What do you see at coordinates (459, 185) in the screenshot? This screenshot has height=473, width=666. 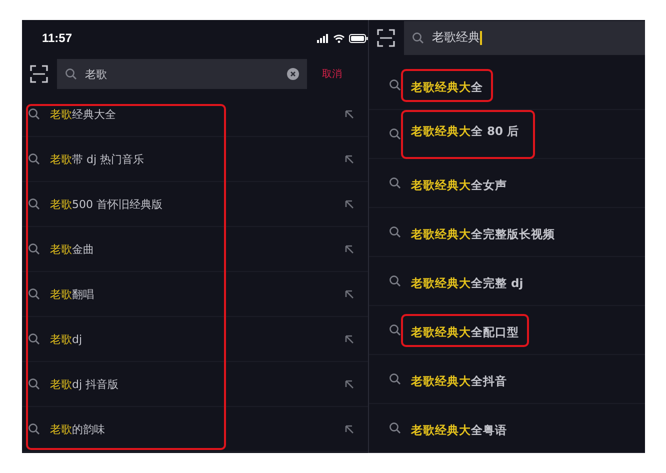 I see `suggestion-text: 老歌经典大全女声` at bounding box center [459, 185].